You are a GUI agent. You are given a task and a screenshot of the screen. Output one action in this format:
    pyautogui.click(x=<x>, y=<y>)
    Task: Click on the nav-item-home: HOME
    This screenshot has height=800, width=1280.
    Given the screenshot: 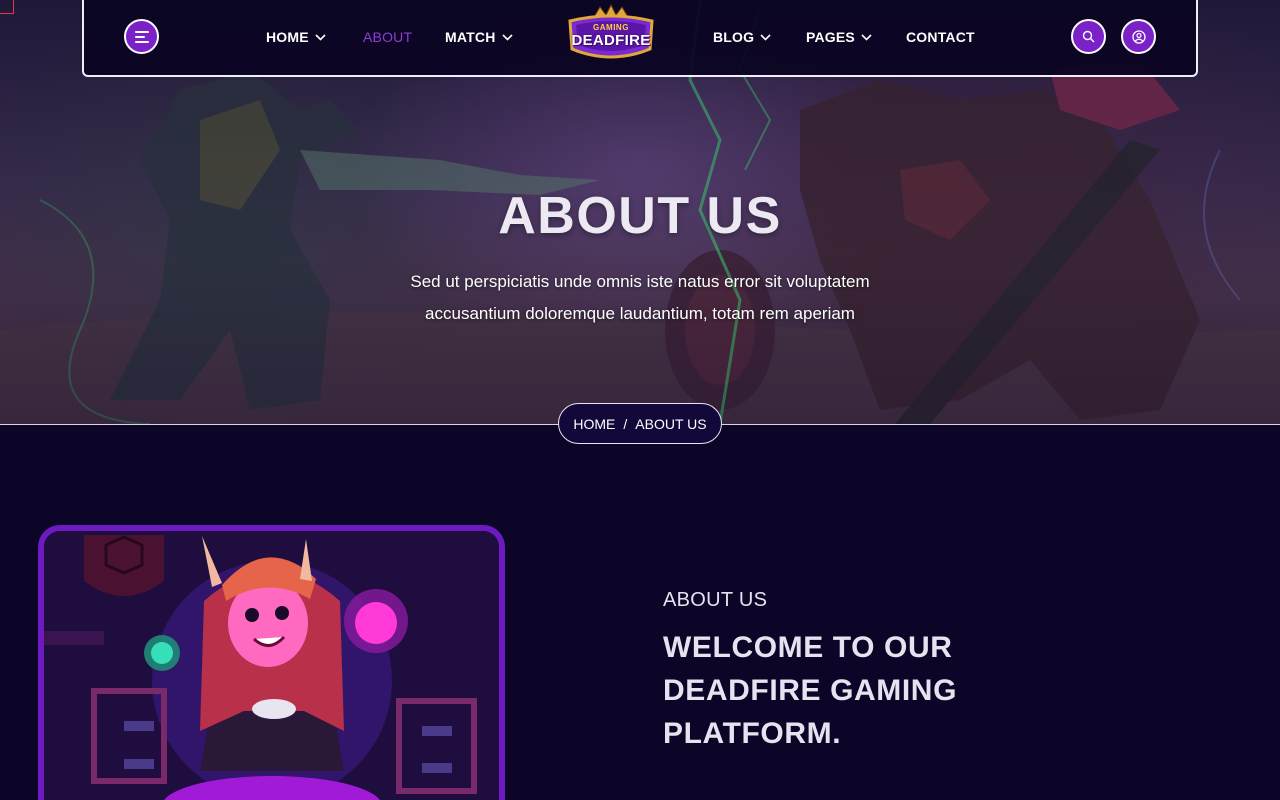 What is the action you would take?
    pyautogui.click(x=296, y=37)
    